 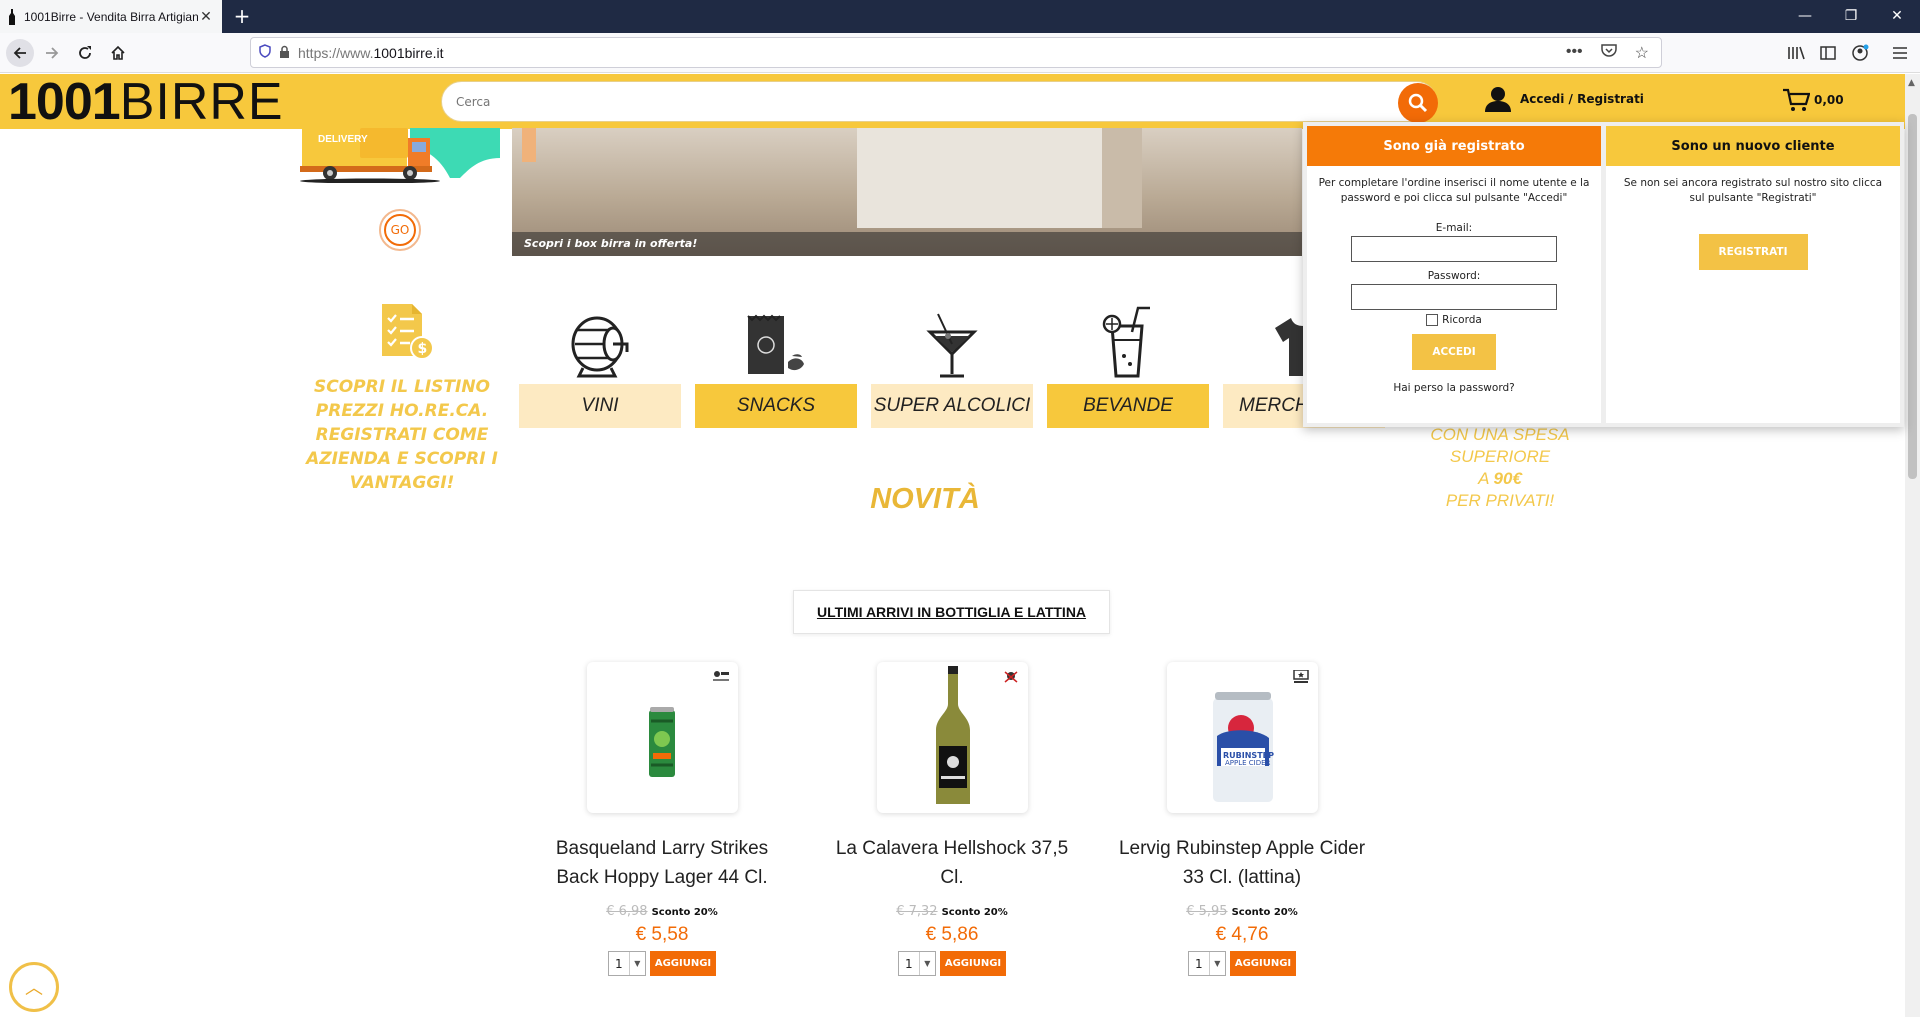 What do you see at coordinates (1912, 545) in the screenshot?
I see `page-scrollbar: ▲` at bounding box center [1912, 545].